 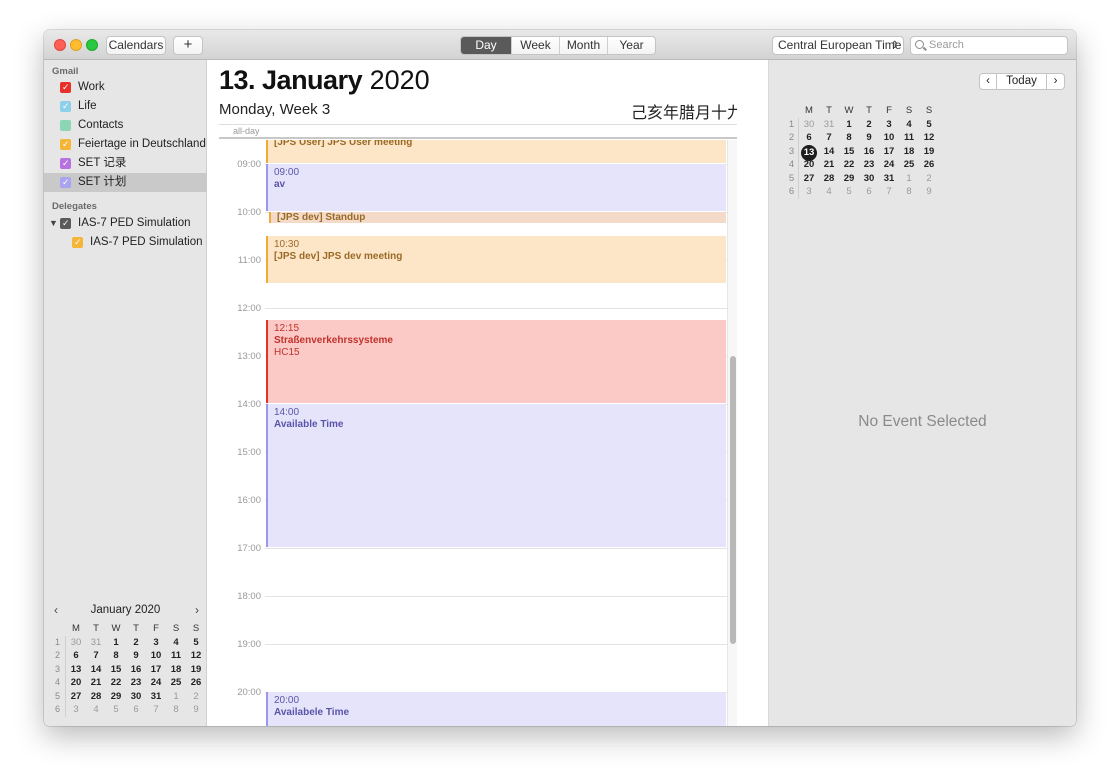 I want to click on calendar-event: 14:00 Available Time, so click(x=496, y=475).